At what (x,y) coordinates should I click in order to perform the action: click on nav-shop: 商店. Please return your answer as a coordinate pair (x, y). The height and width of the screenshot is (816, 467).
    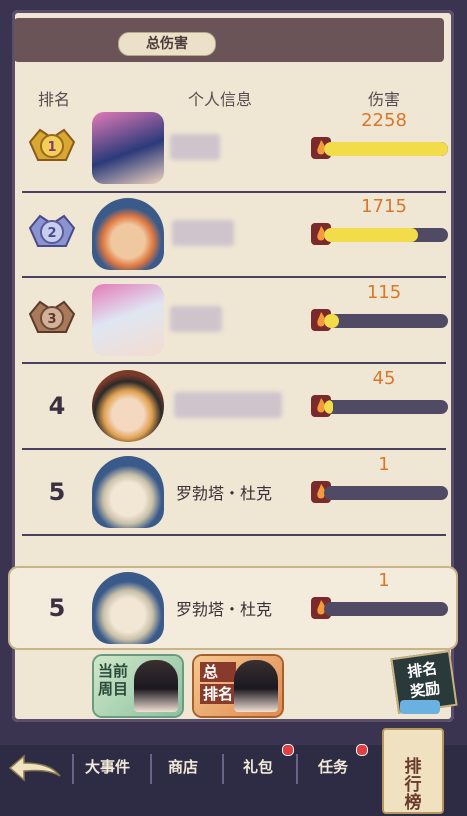
    Looking at the image, I should click on (183, 766).